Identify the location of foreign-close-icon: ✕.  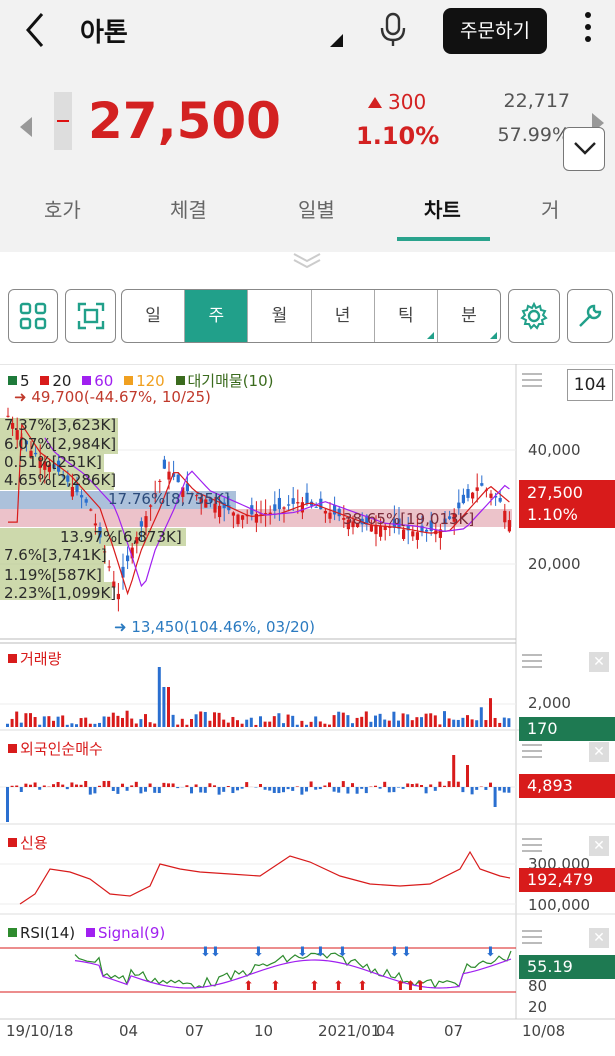
(599, 752).